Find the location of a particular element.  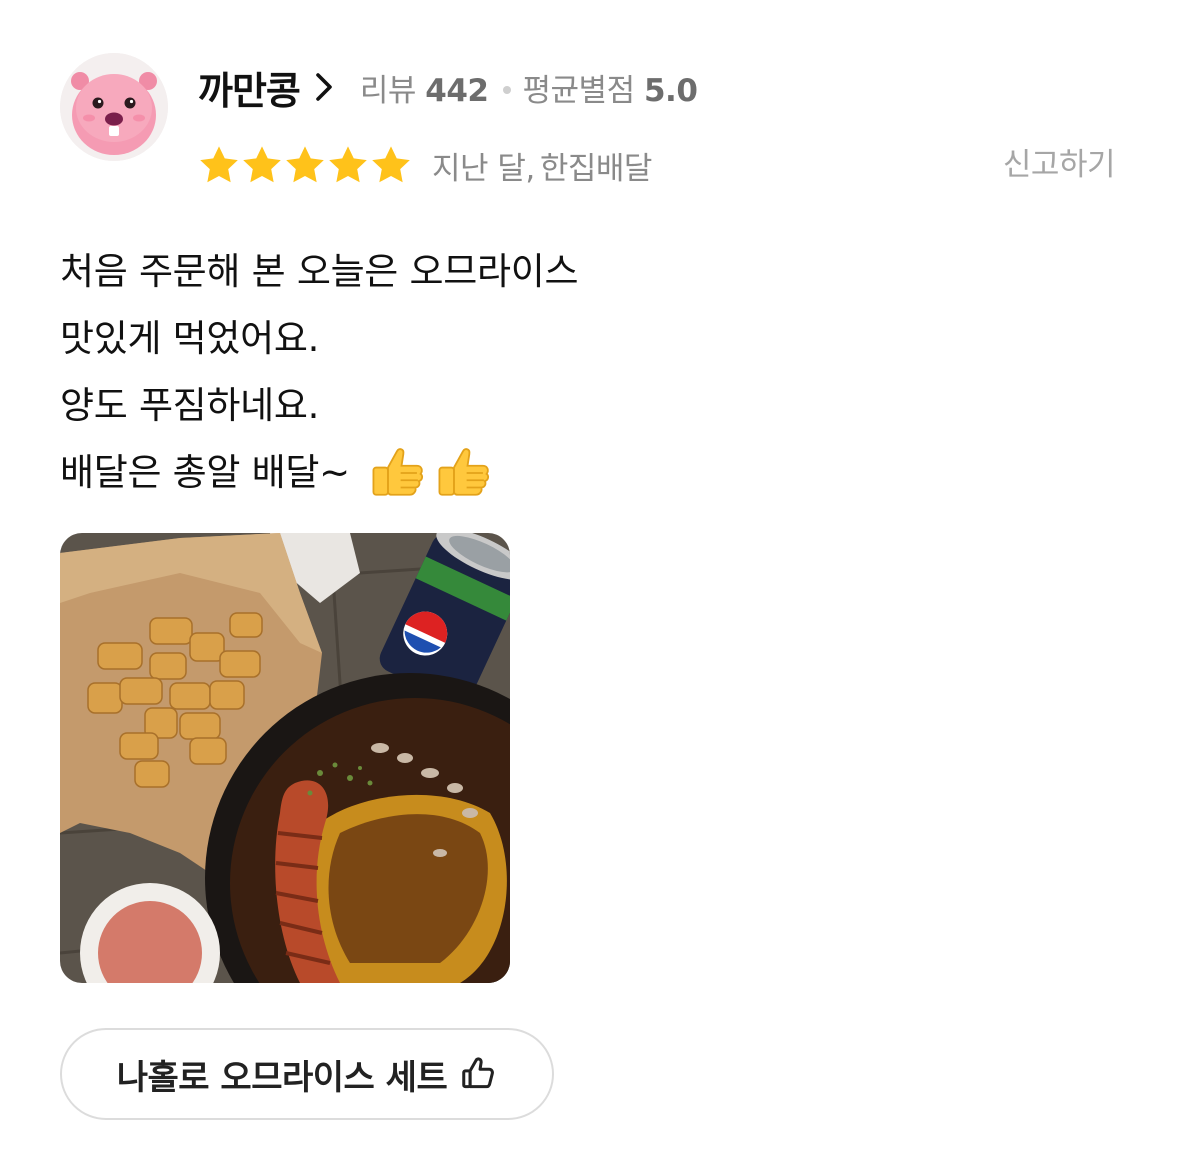

review-line: 양도 푸짐하네요. is located at coordinates (190, 405).